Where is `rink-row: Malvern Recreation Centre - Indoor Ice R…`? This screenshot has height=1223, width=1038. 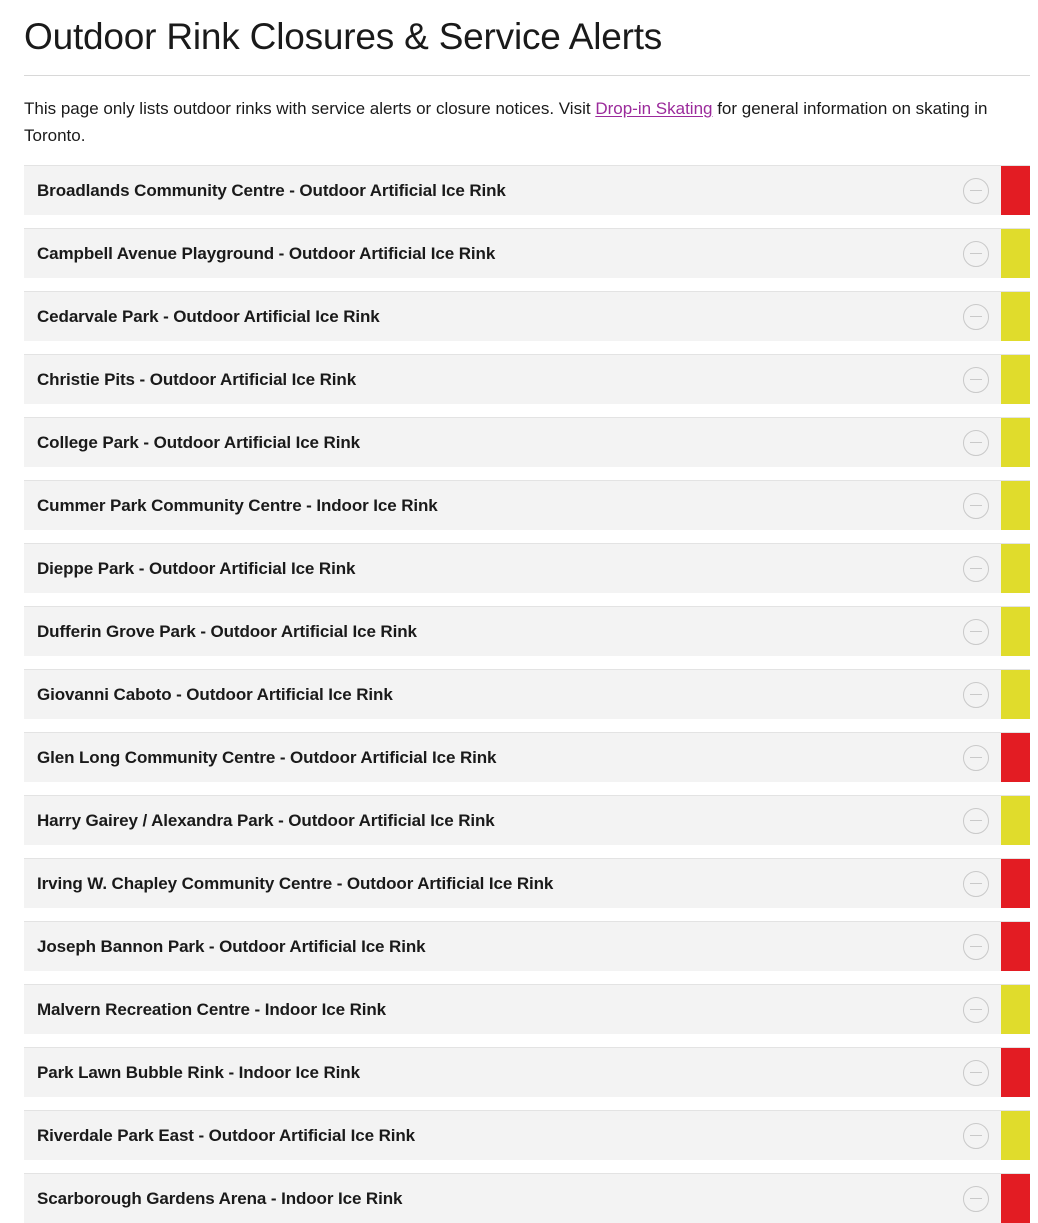
rink-row: Malvern Recreation Centre - Indoor Ice R… is located at coordinates (527, 1009).